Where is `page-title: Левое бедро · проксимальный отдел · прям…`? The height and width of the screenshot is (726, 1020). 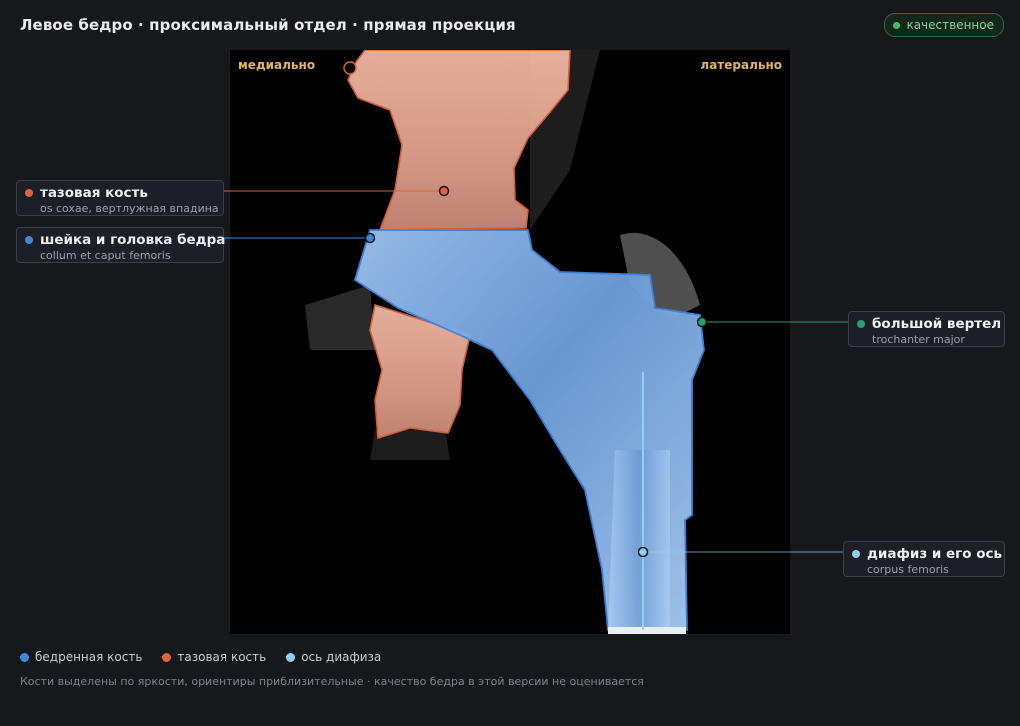
page-title: Левое бедро · проксимальный отдел · прям… is located at coordinates (268, 25).